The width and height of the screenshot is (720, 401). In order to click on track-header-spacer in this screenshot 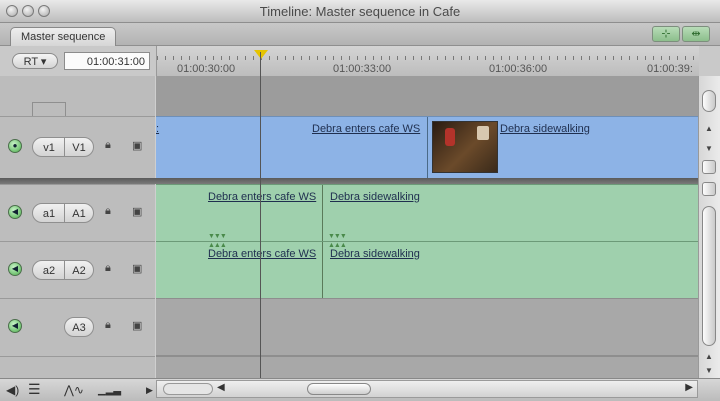, I will do `click(77, 96)`.